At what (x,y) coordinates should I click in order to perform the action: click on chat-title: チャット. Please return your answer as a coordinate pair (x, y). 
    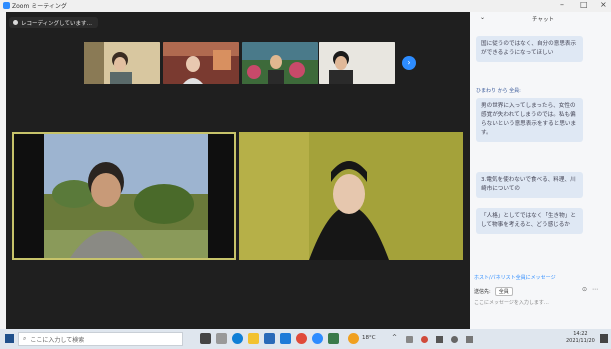
    Looking at the image, I should click on (543, 20).